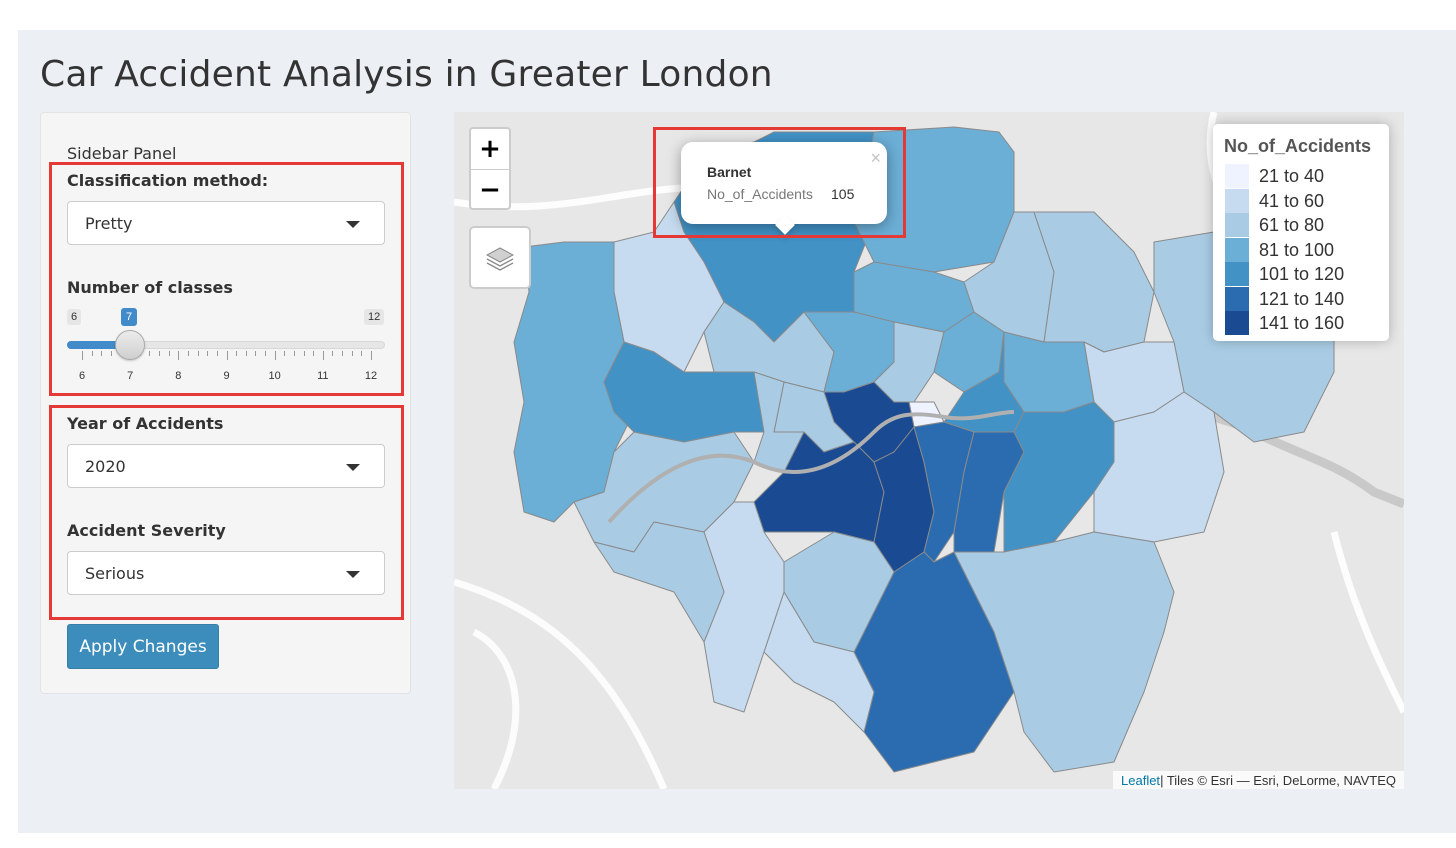  What do you see at coordinates (226, 512) in the screenshot?
I see `highlight-box-filters` at bounding box center [226, 512].